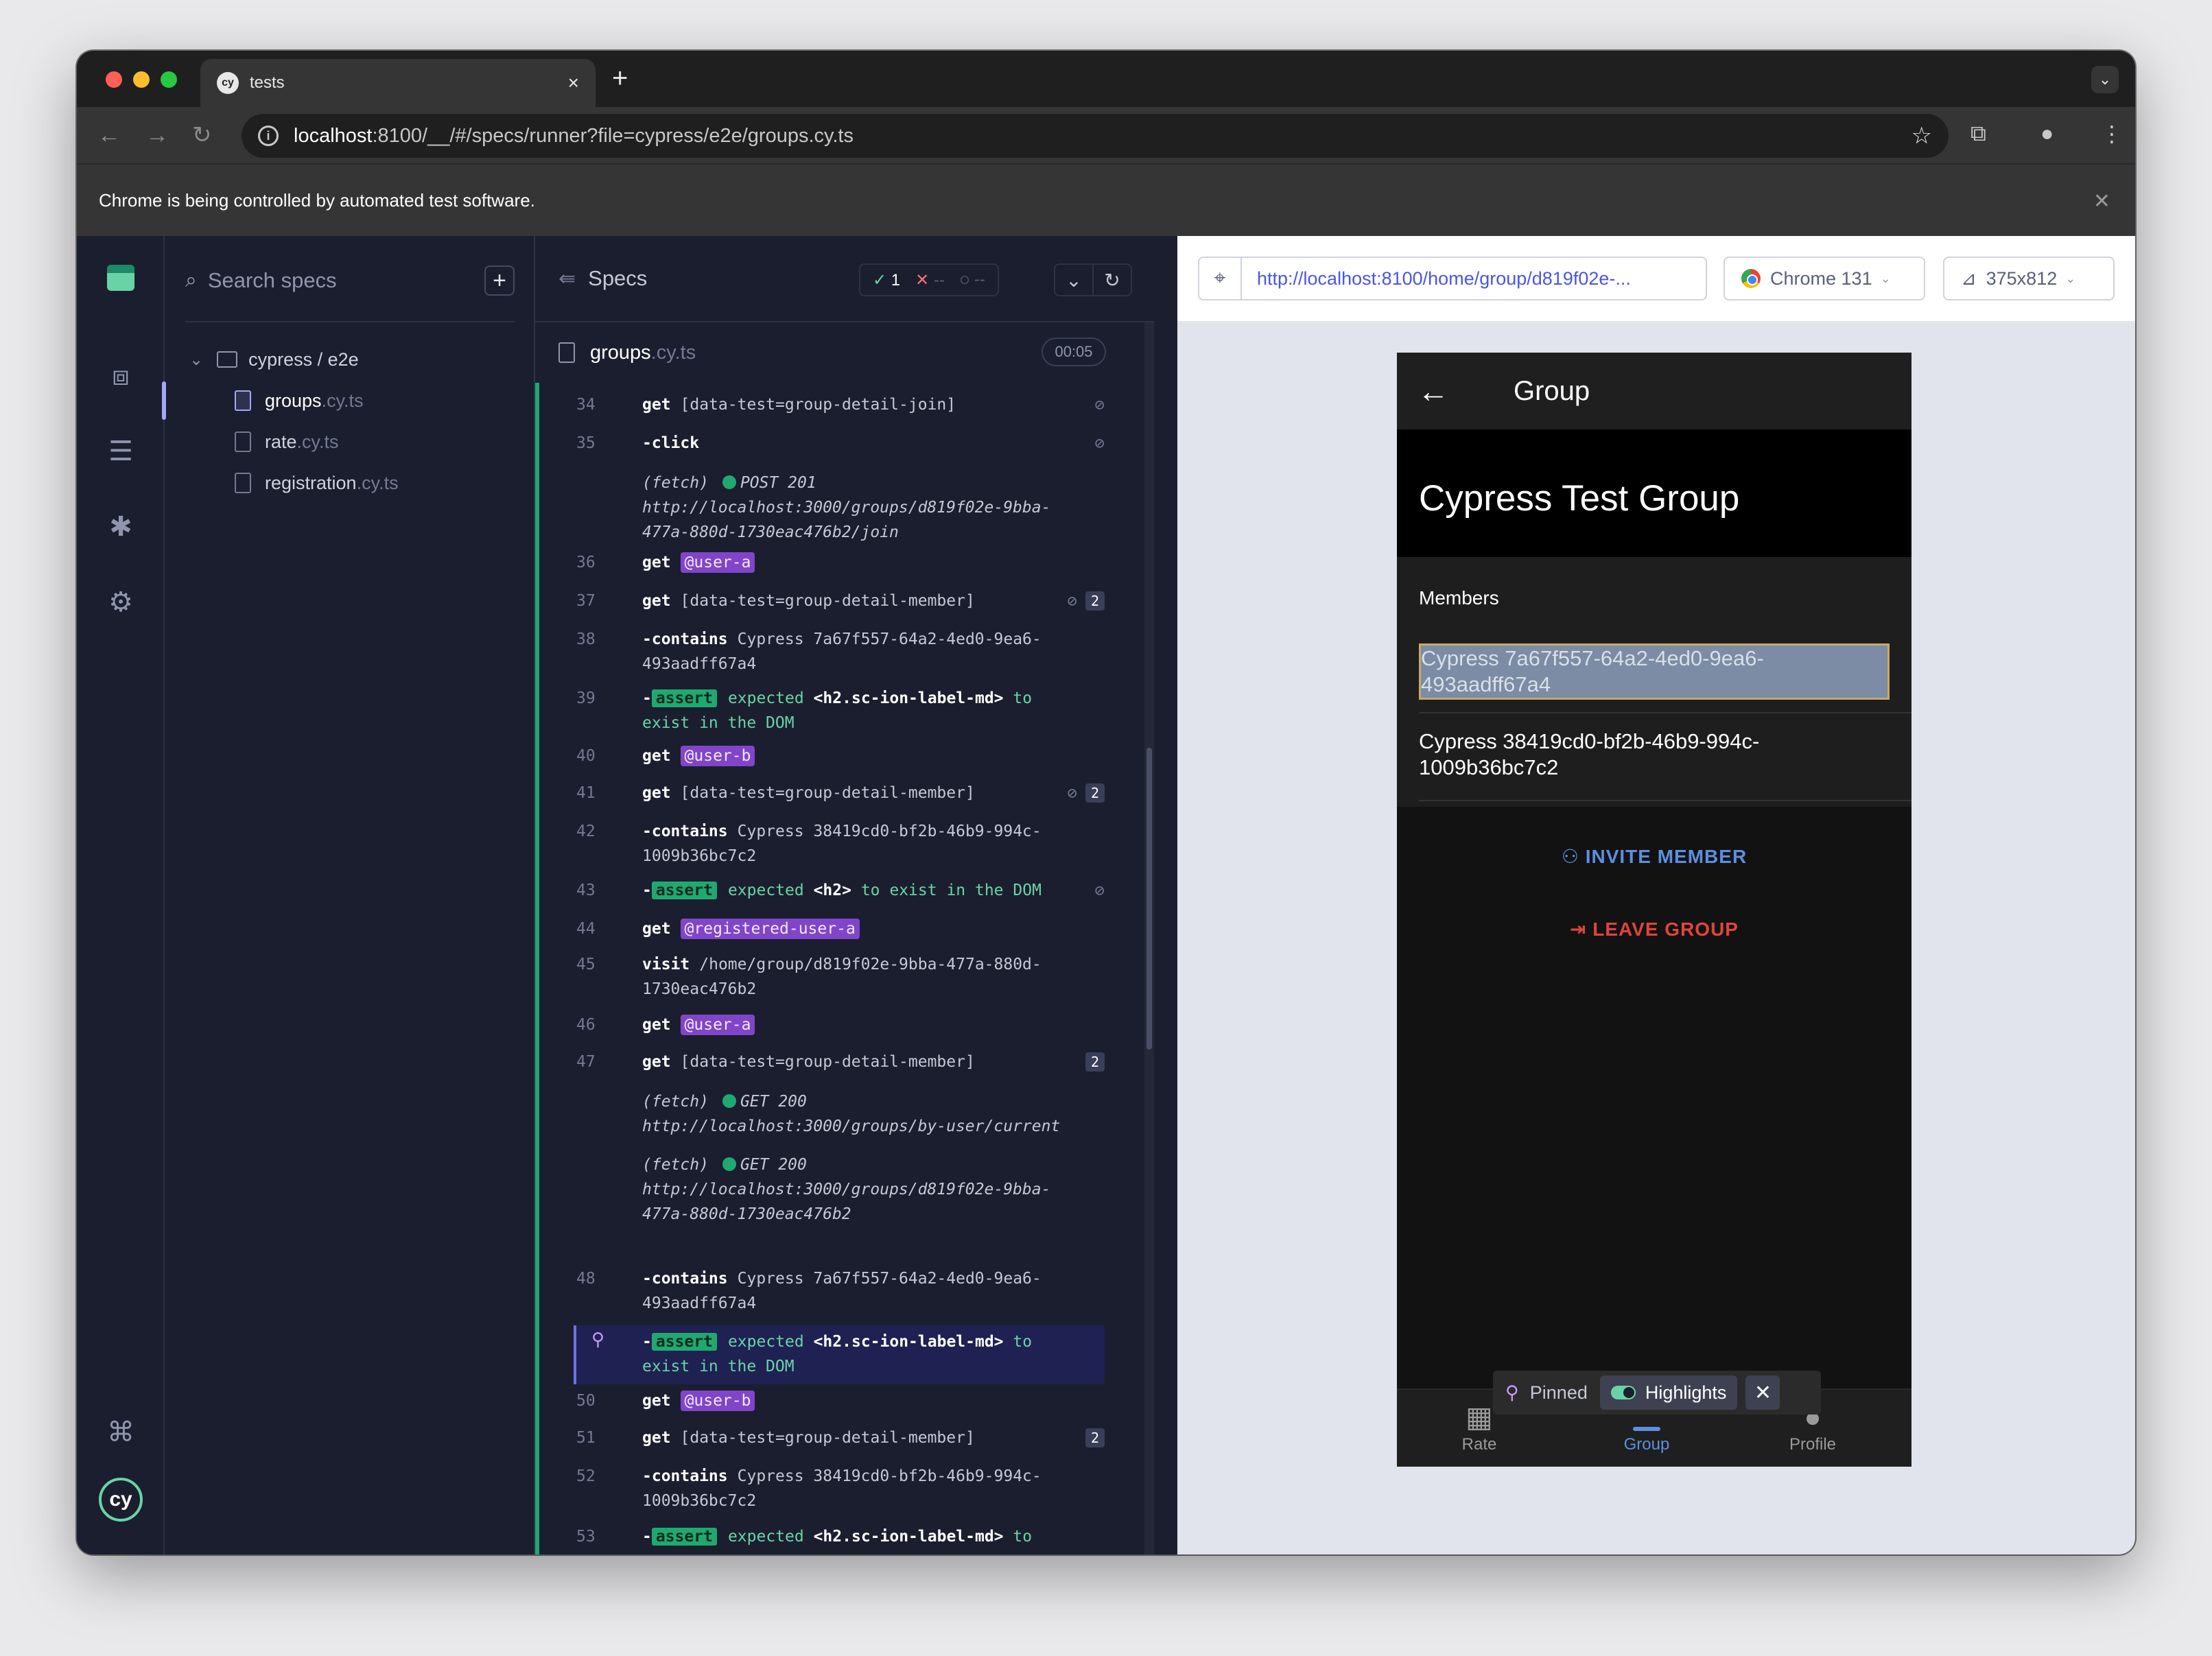 The width and height of the screenshot is (2212, 1656). What do you see at coordinates (896, 279) in the screenshot?
I see `passed-count: 1` at bounding box center [896, 279].